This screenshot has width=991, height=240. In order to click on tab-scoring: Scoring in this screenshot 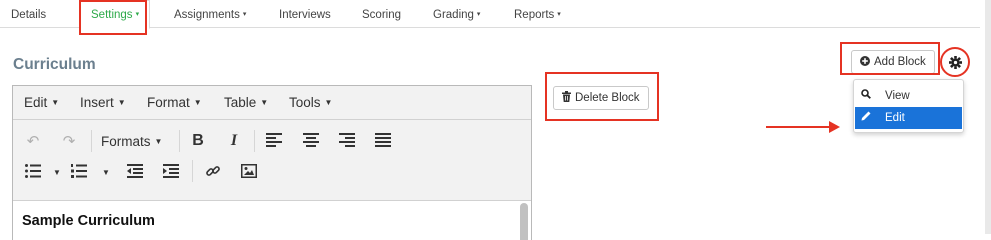, I will do `click(381, 14)`.